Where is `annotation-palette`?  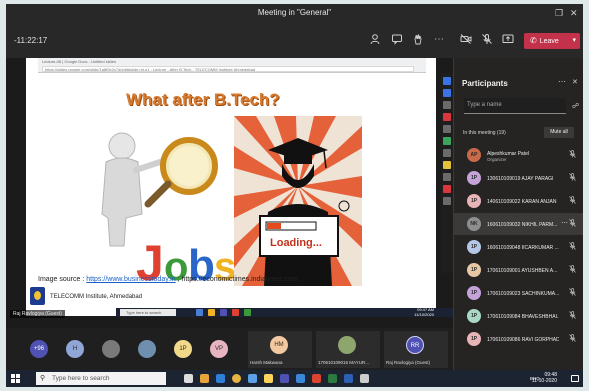
annotation-palette is located at coordinates (447, 173).